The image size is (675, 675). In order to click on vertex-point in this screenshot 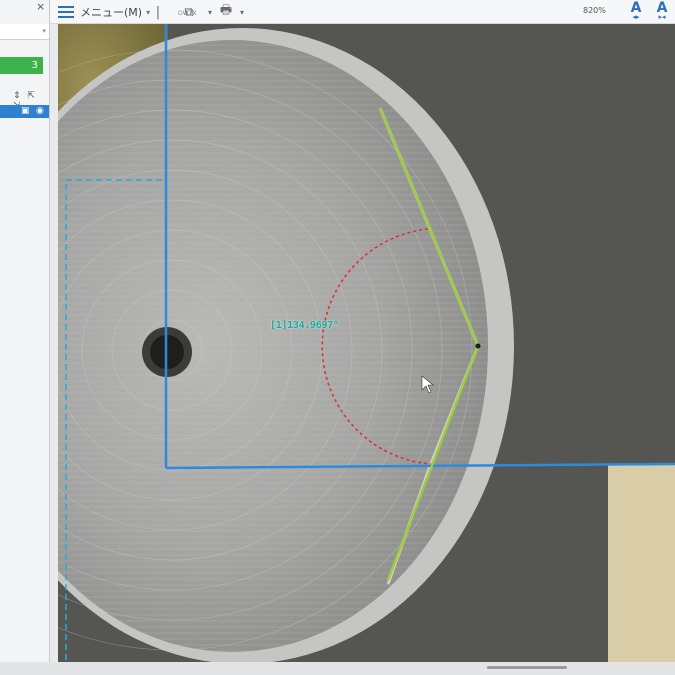, I will do `click(478, 346)`.